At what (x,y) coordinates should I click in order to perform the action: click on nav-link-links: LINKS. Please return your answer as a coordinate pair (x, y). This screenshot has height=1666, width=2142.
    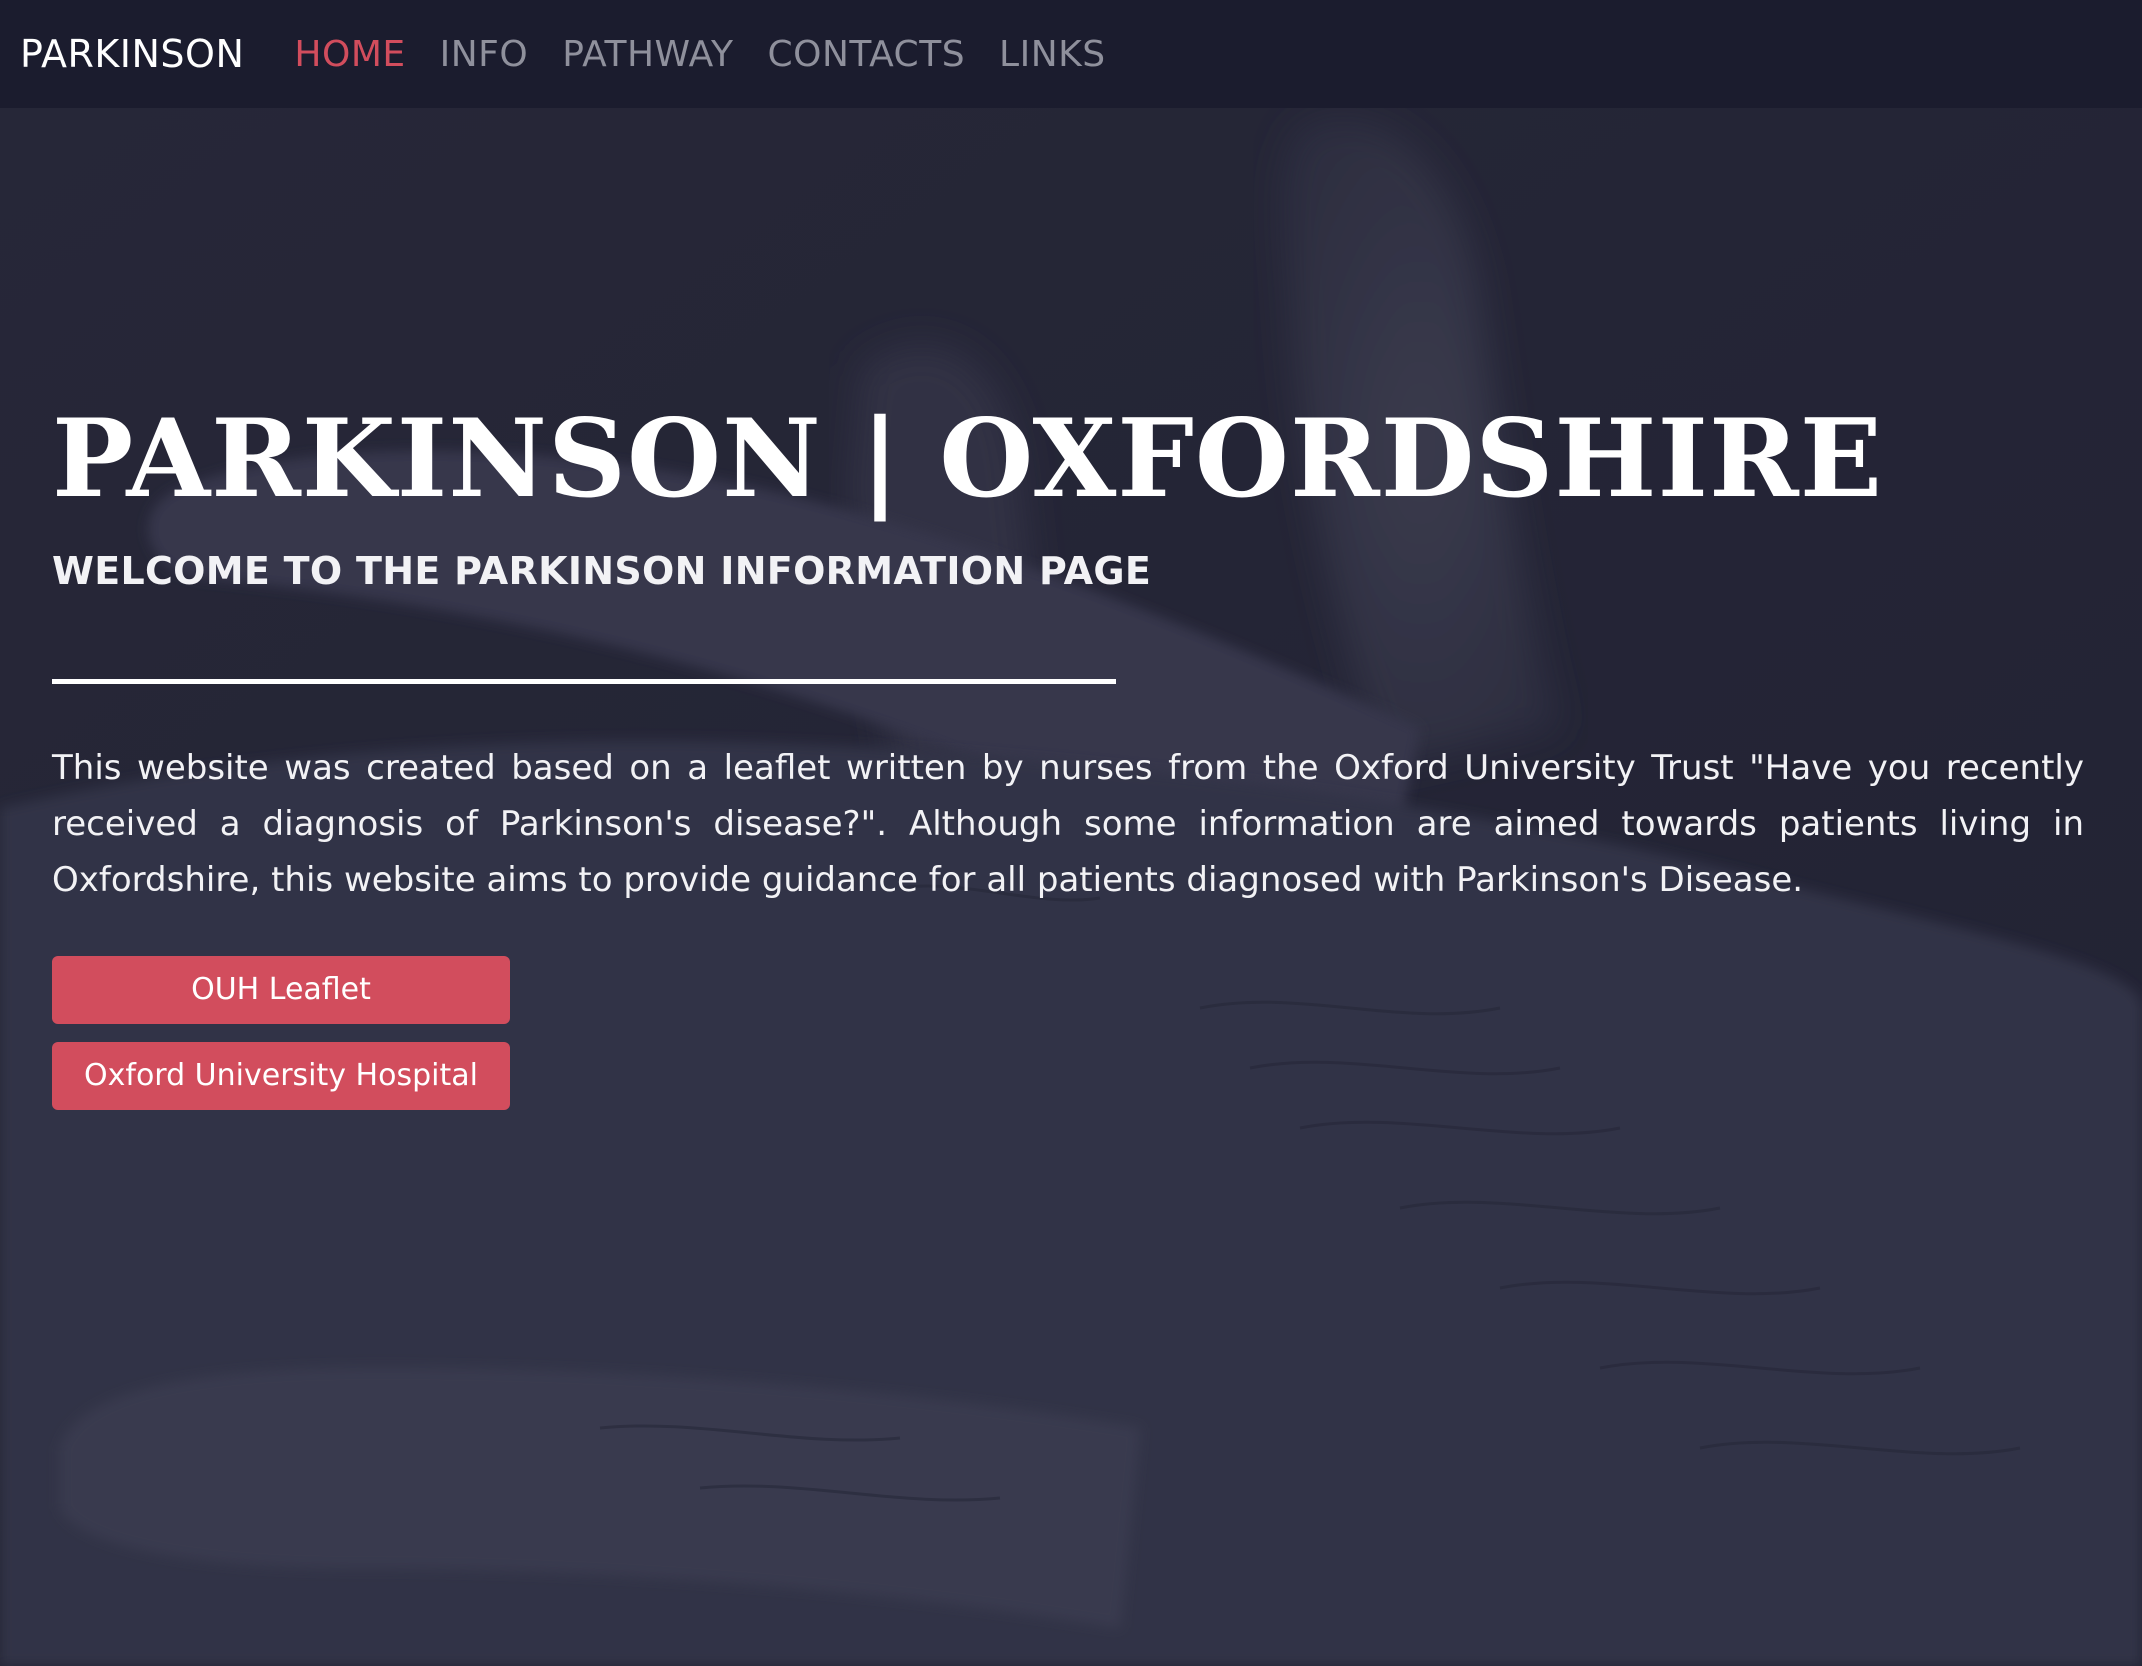
    Looking at the image, I should click on (1052, 54).